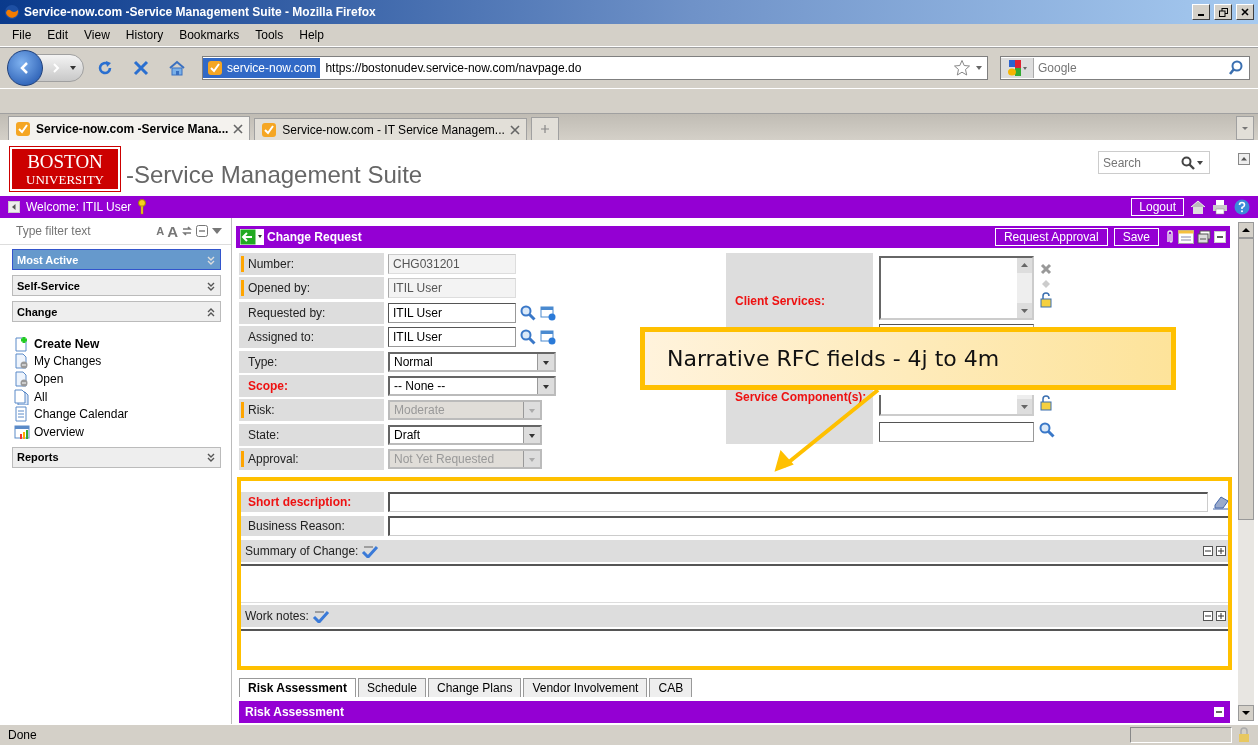 The height and width of the screenshot is (745, 1258). I want to click on larger-text-button: A, so click(172, 231).